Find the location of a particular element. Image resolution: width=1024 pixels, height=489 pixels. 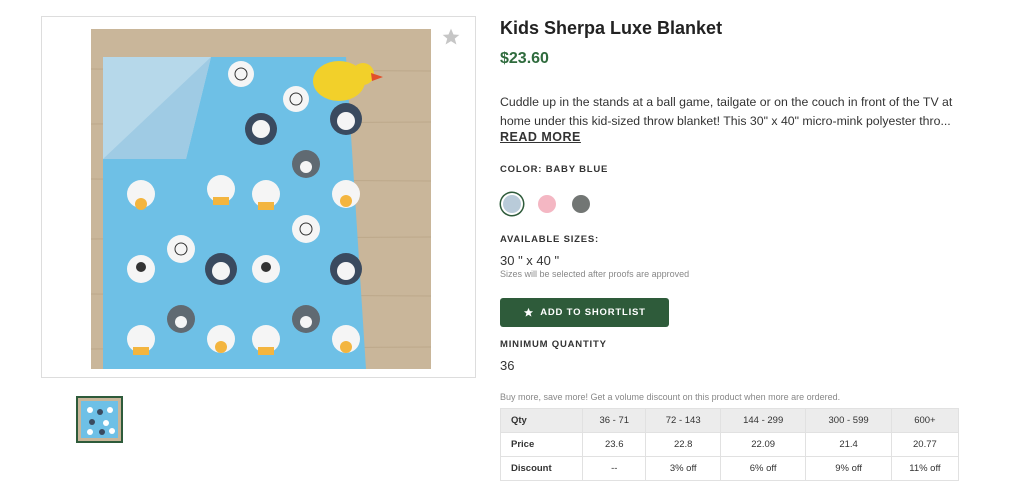

add-to-shortlist-button: ADD TO SHORTLIST is located at coordinates (584, 312).